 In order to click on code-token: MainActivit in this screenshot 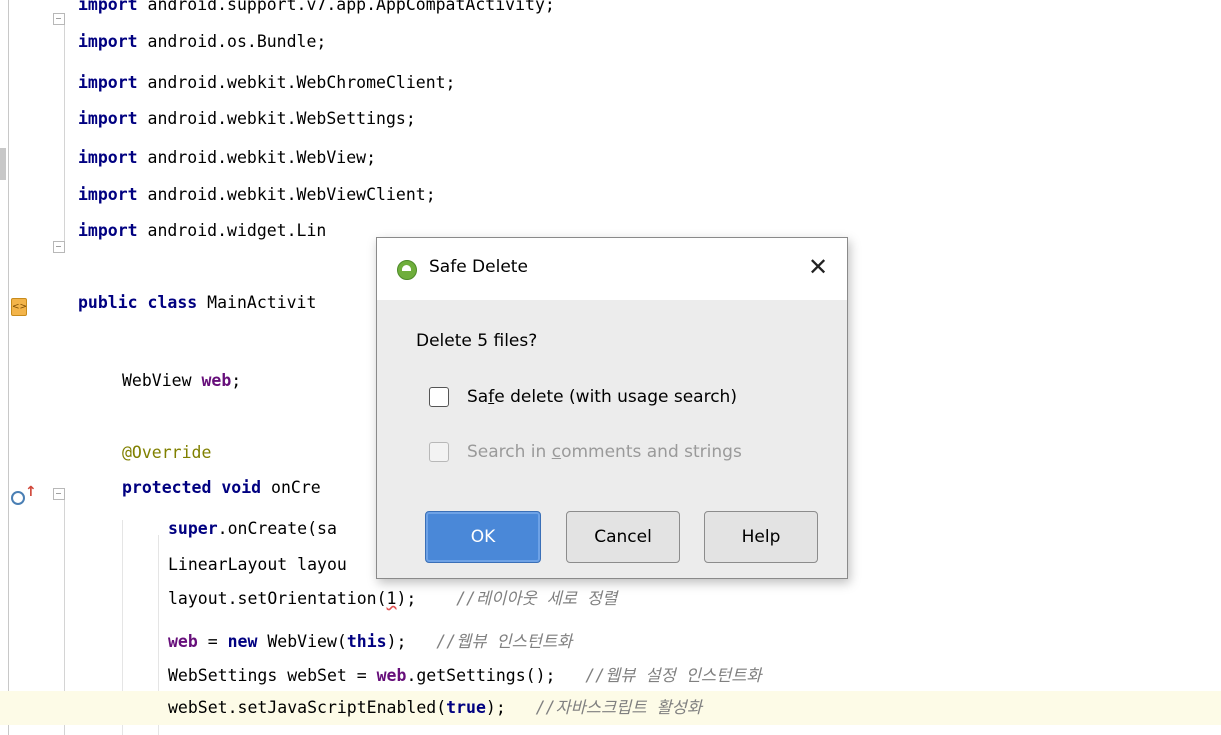, I will do `click(257, 302)`.